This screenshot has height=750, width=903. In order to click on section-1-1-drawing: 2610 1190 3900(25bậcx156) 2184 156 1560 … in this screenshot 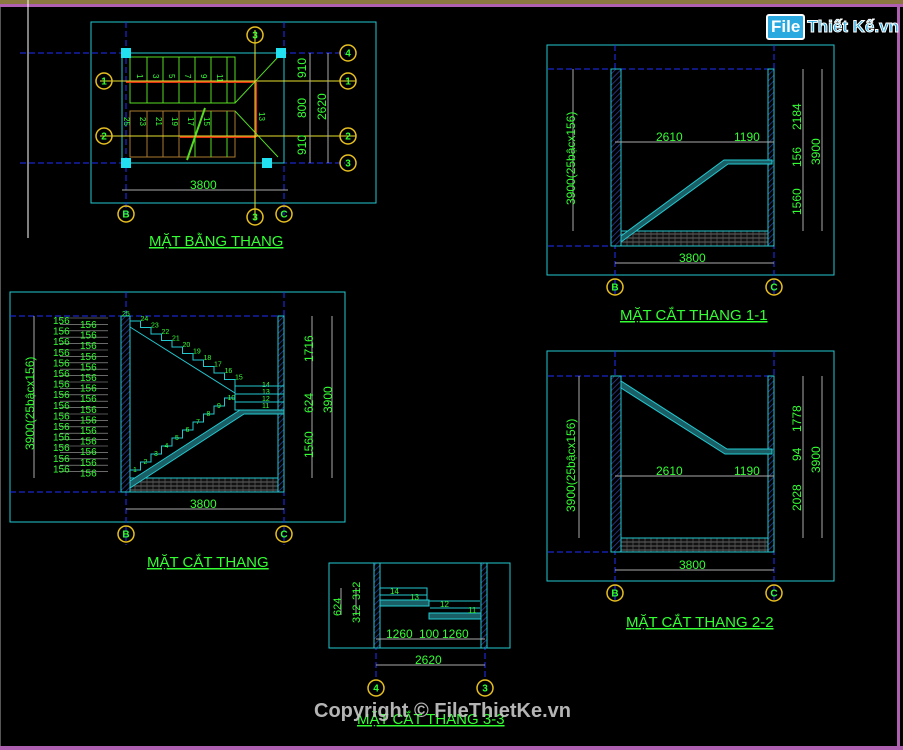, I will do `click(690, 184)`.